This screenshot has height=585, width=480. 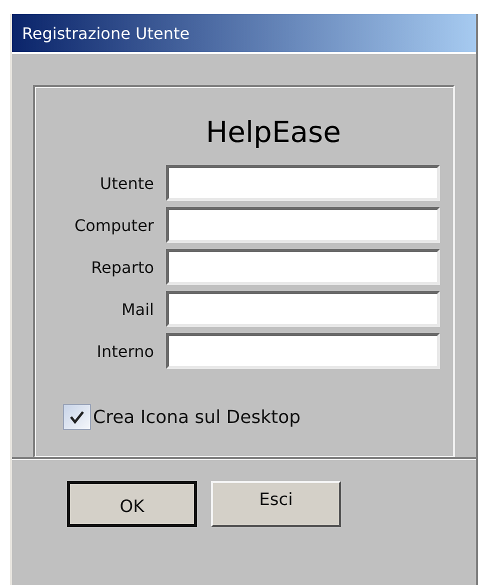 I want to click on field-label: Mail, so click(x=137, y=309).